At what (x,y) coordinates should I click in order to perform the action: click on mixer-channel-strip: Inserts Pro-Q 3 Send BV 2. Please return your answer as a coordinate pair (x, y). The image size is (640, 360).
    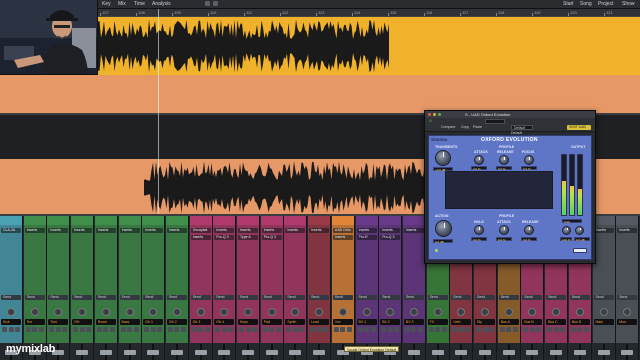
    Looking at the image, I should click on (391, 288).